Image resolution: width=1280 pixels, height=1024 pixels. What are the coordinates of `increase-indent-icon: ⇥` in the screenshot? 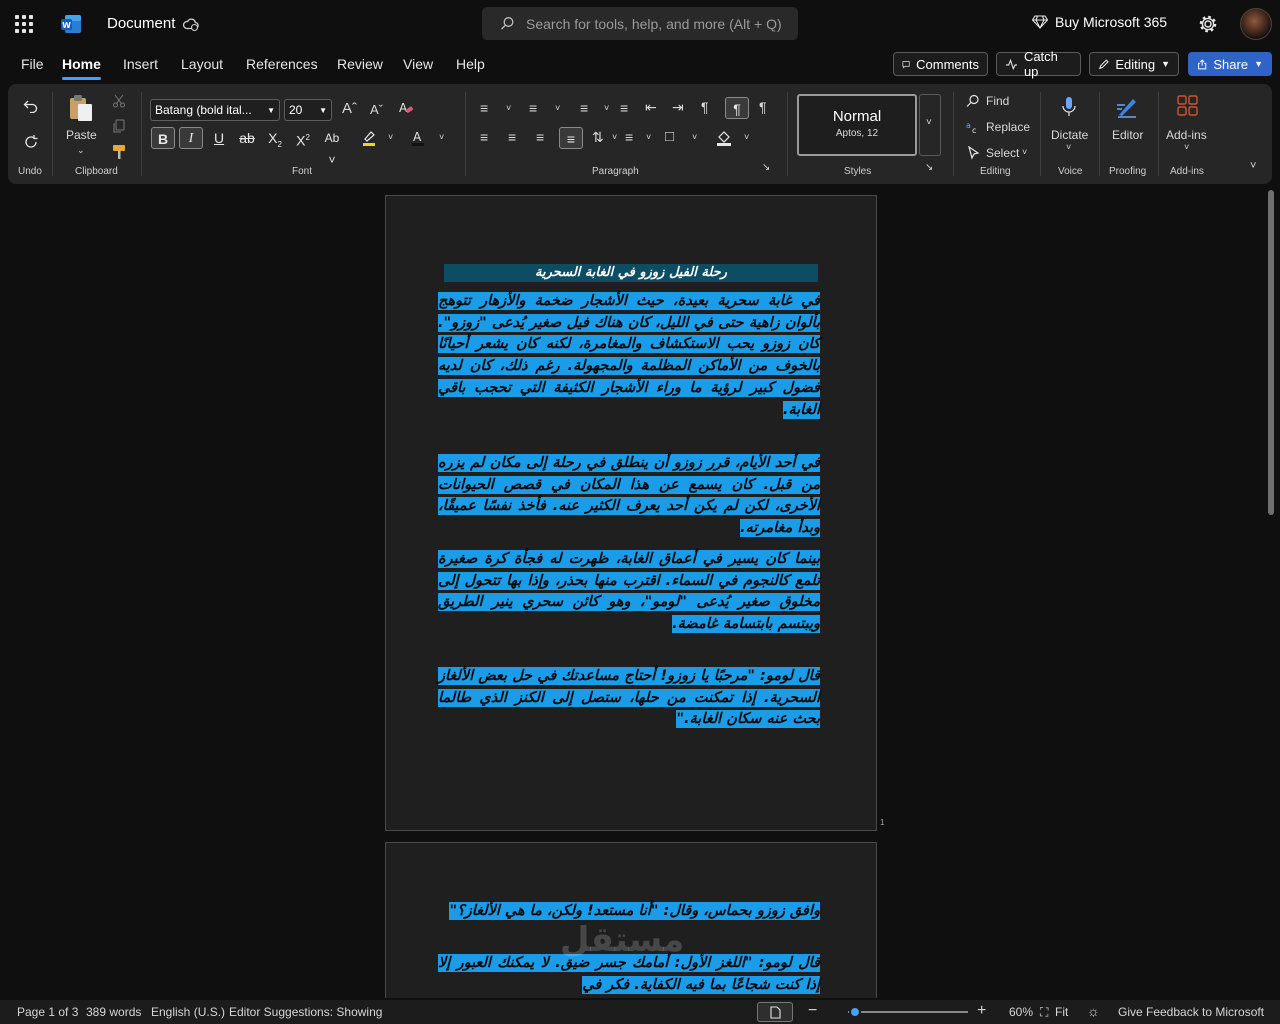 It's located at (678, 107).